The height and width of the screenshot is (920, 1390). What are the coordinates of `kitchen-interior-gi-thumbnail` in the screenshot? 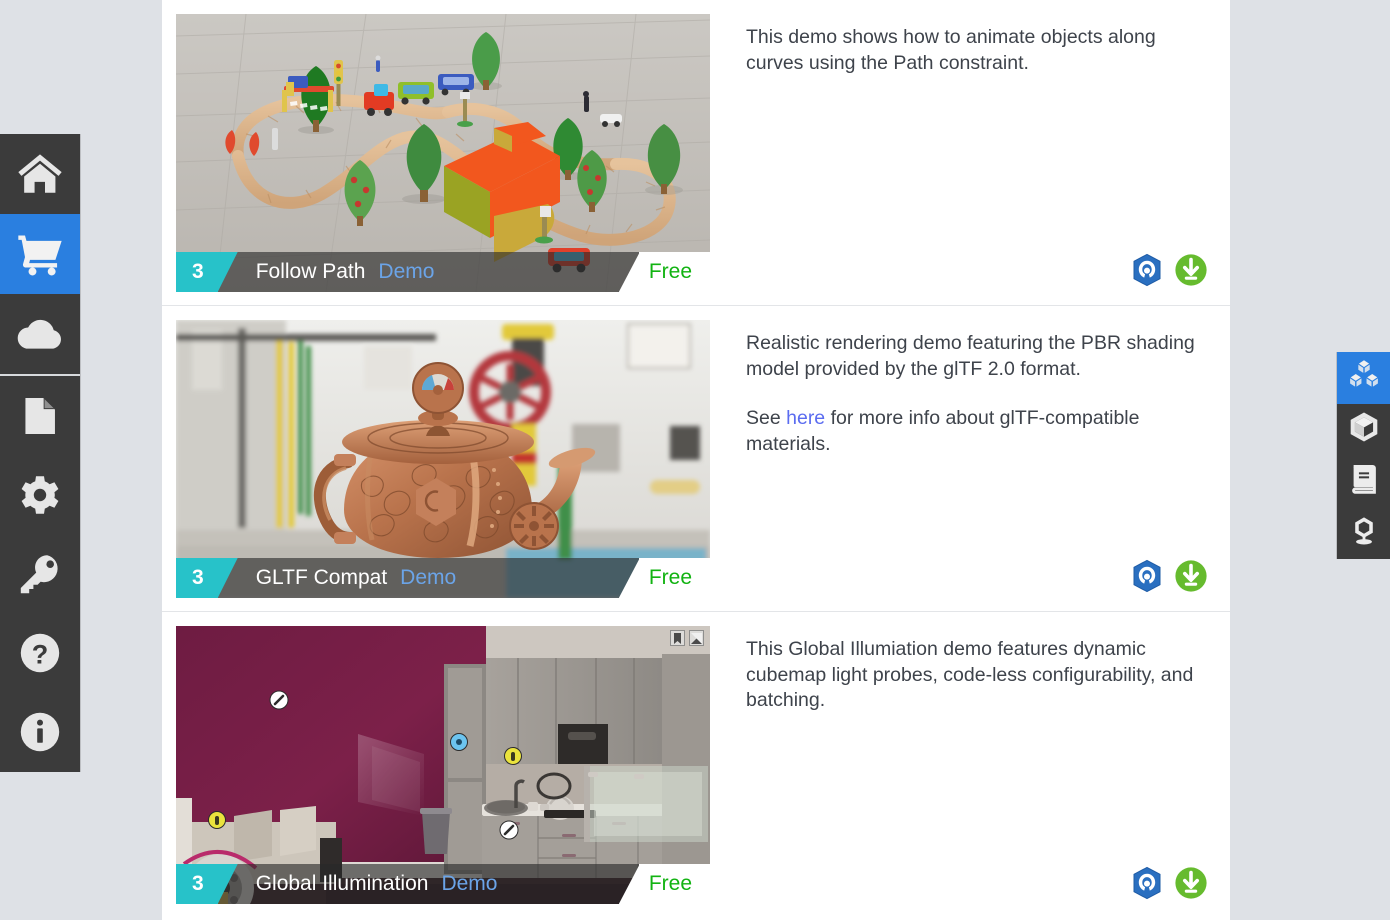 It's located at (443, 765).